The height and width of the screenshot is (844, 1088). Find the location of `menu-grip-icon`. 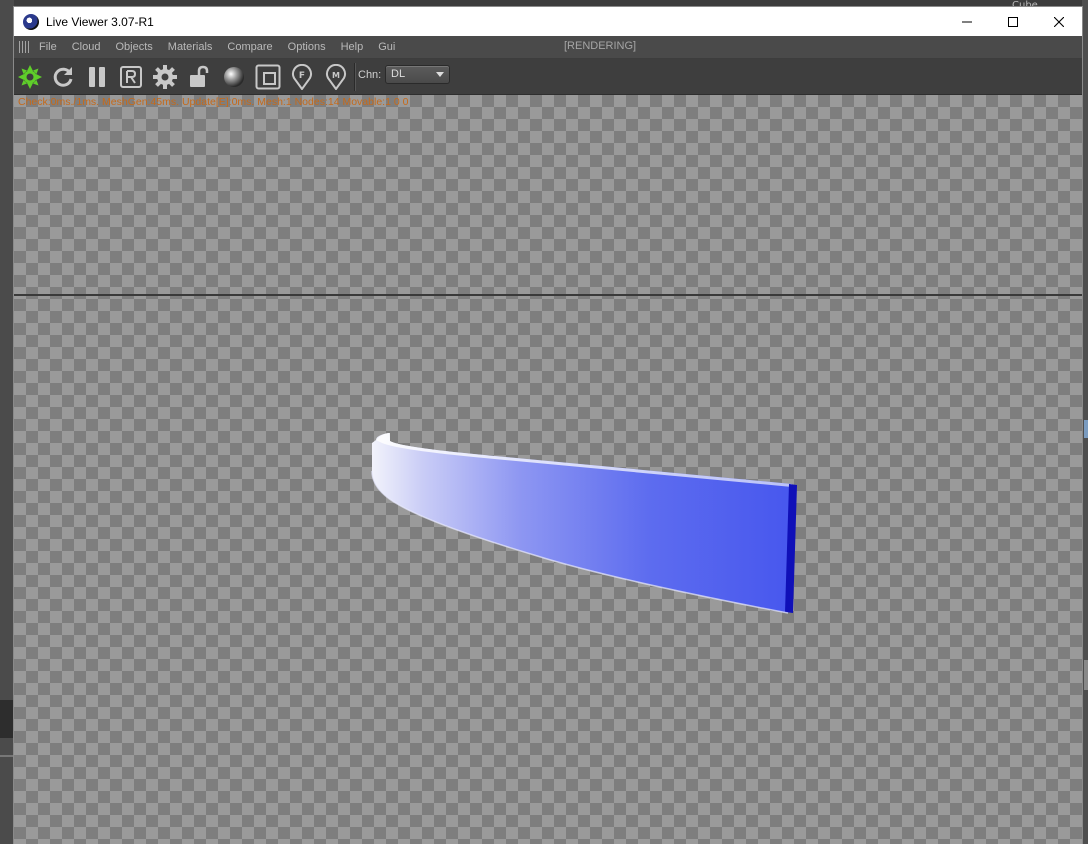

menu-grip-icon is located at coordinates (25, 47).